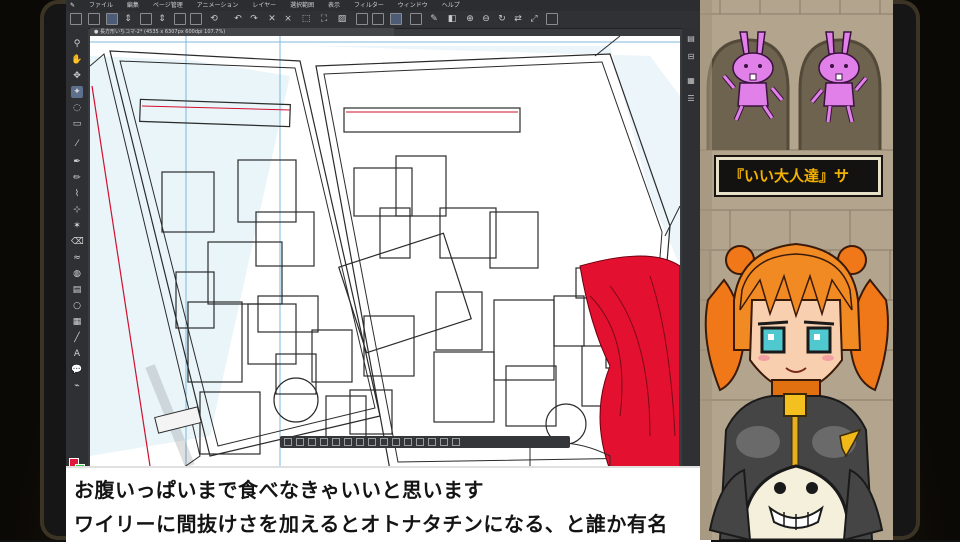 The height and width of the screenshot is (542, 960). I want to click on app-logo-icon: ✎, so click(72, 5).